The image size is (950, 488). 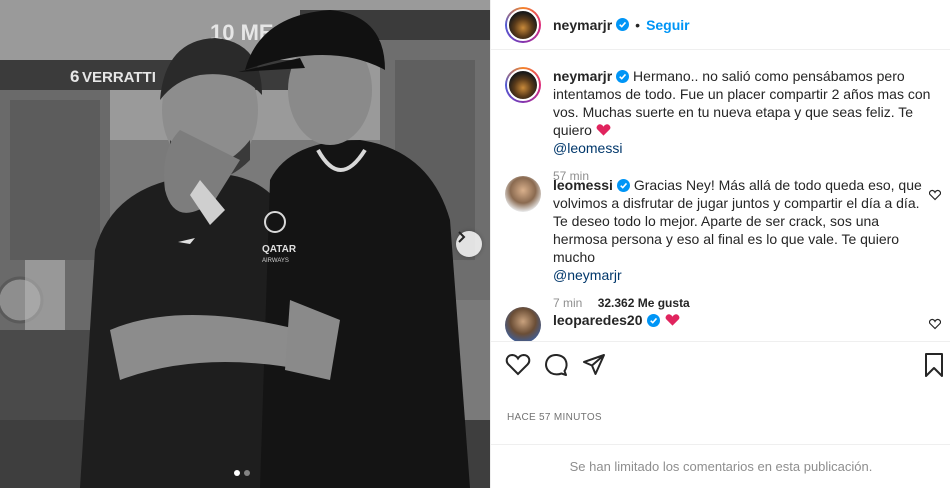 What do you see at coordinates (462, 237) in the screenshot?
I see `chevron-right-icon` at bounding box center [462, 237].